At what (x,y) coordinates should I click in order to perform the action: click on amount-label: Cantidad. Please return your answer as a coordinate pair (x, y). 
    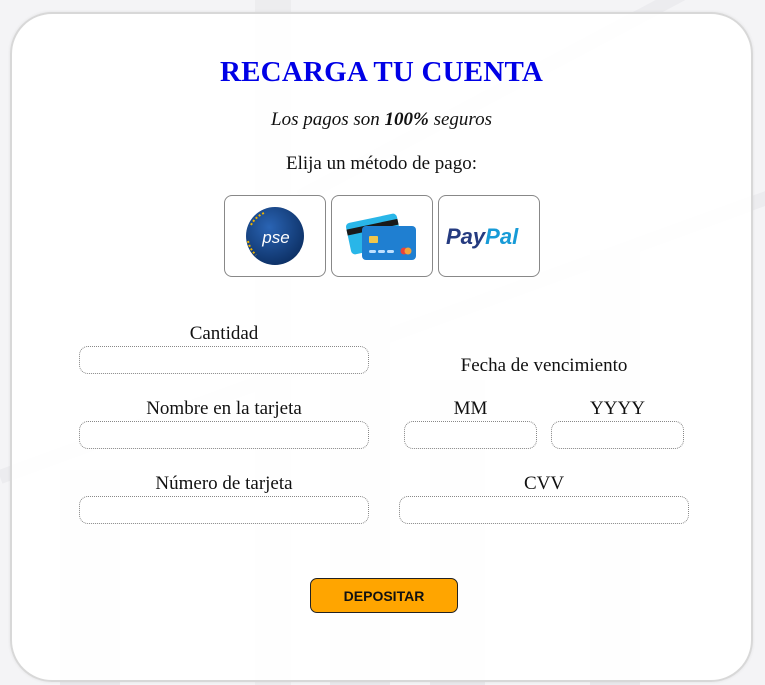
    Looking at the image, I should click on (224, 333).